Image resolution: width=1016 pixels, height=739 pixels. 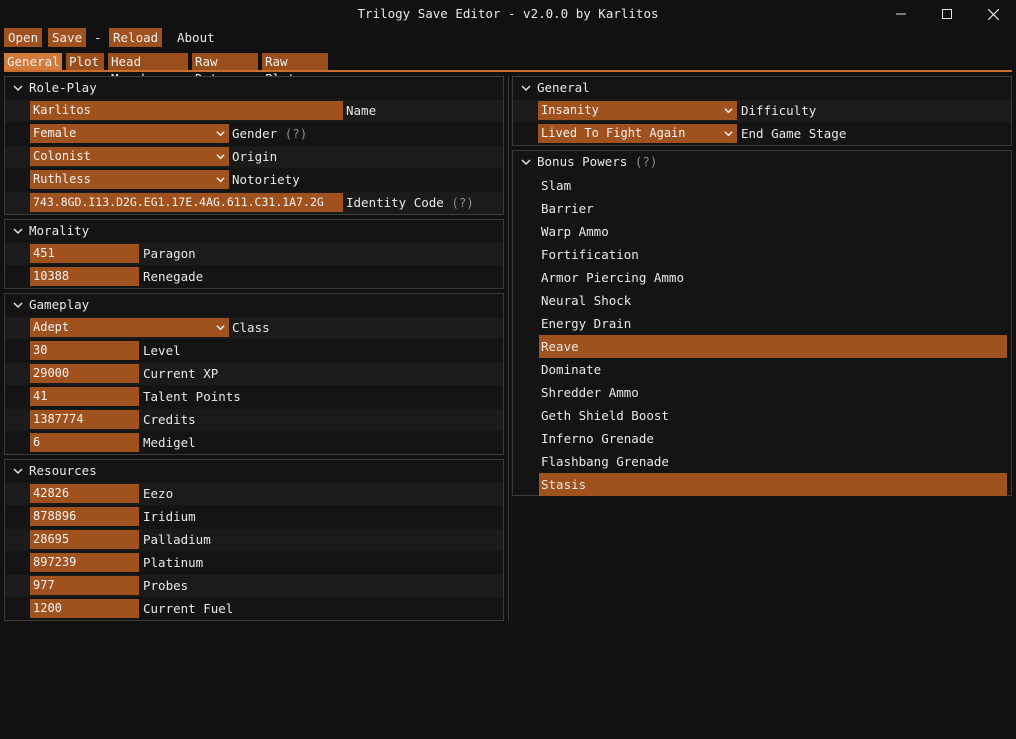 What do you see at coordinates (762, 277) in the screenshot?
I see `bonus-power-item: Armor Piercing Ammo` at bounding box center [762, 277].